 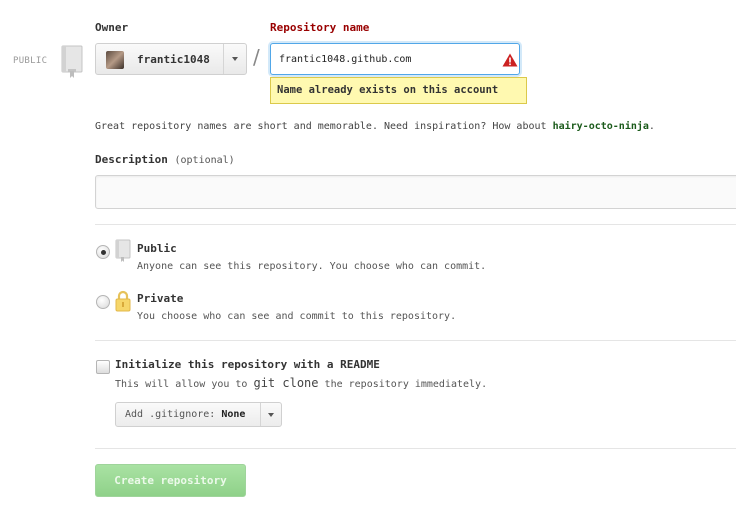 I want to click on repo-name-error: Name already exists on this account, so click(x=398, y=90).